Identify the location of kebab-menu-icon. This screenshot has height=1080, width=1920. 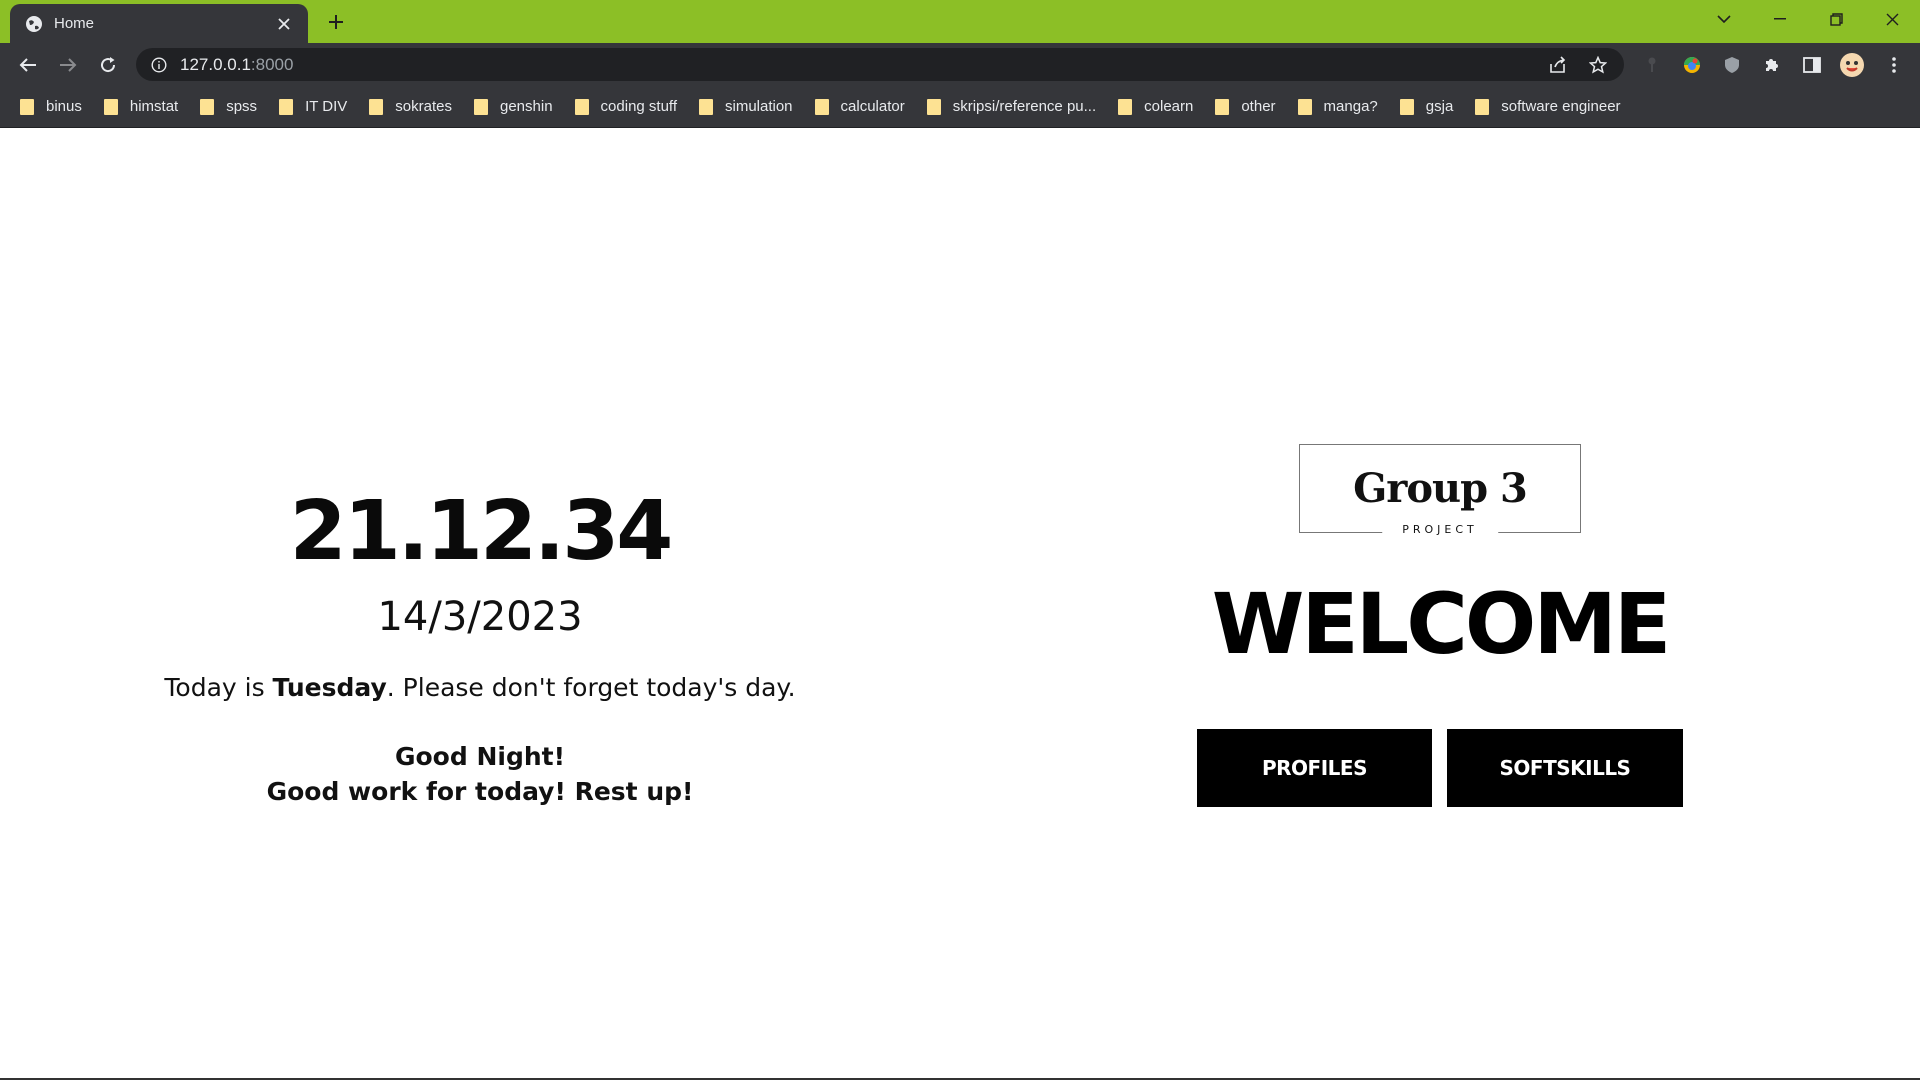
(1894, 65).